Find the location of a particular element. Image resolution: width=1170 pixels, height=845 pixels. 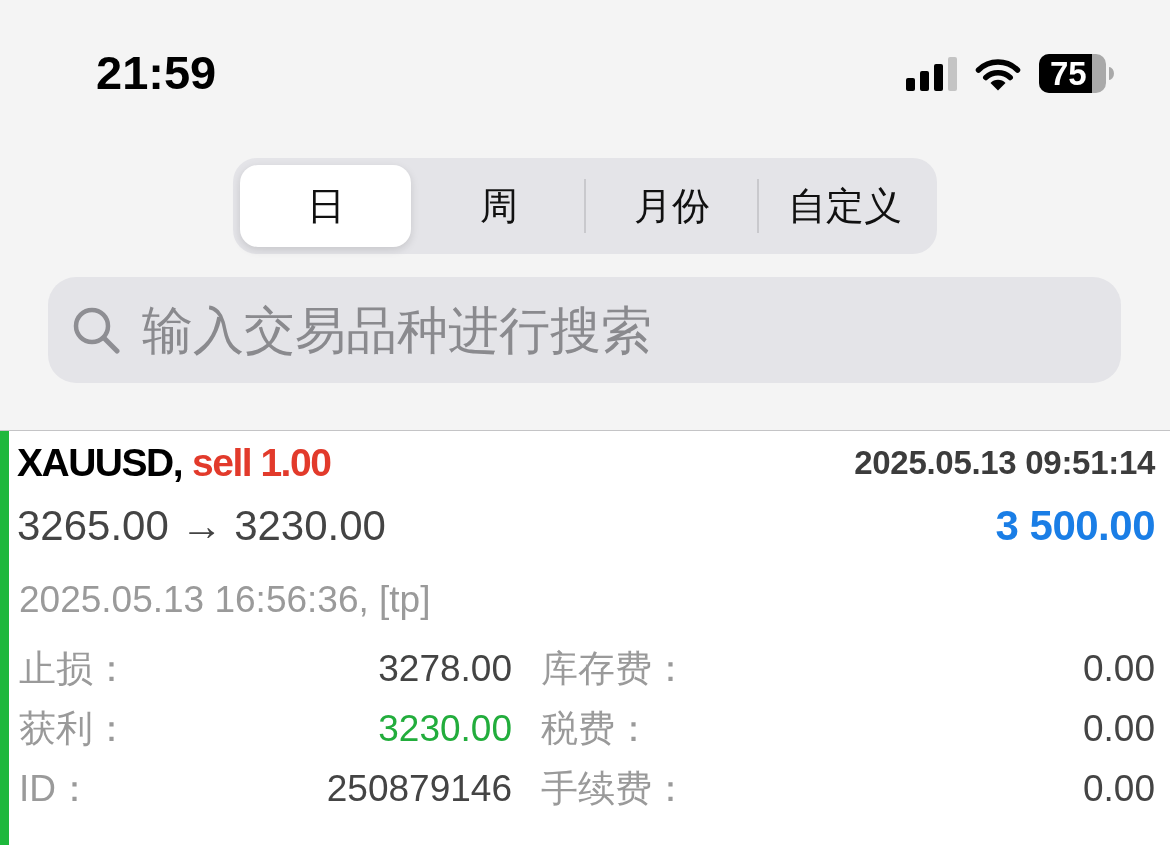

status-time: 21:59 is located at coordinates (156, 73).